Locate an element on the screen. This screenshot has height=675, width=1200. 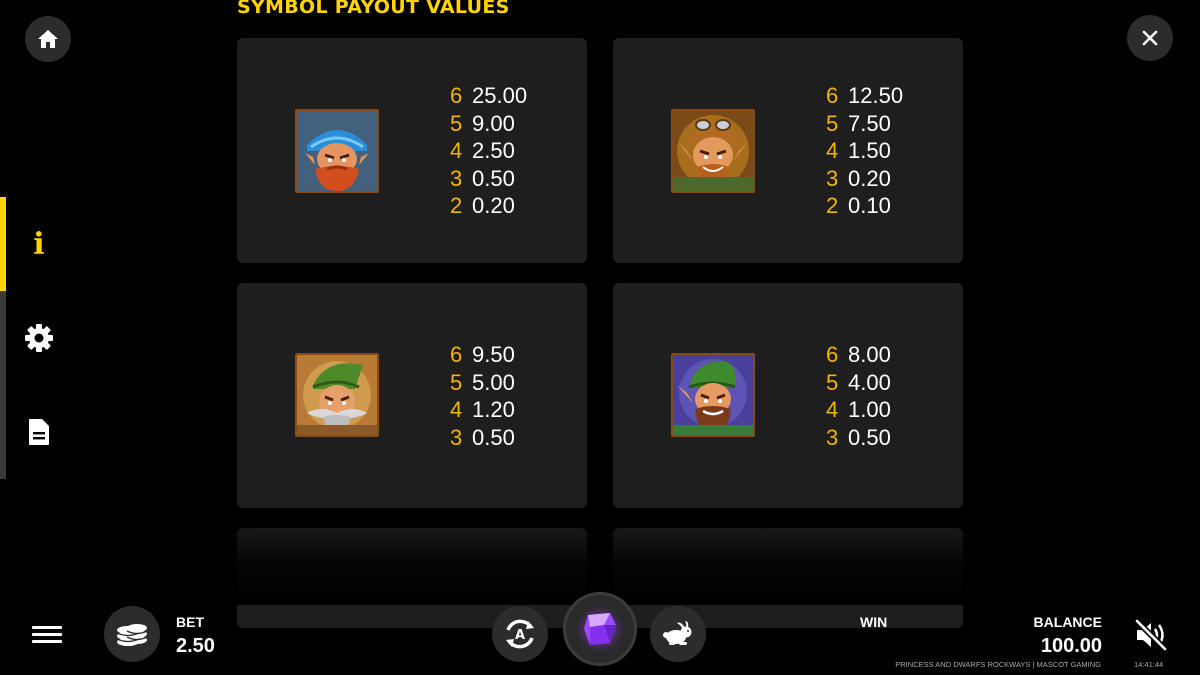
gear-icon is located at coordinates (39, 338).